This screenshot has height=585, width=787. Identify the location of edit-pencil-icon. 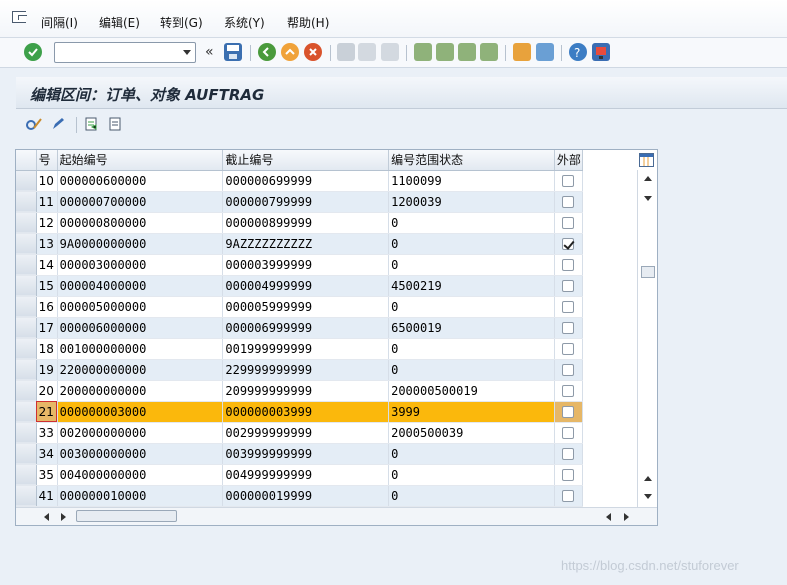
(58, 124).